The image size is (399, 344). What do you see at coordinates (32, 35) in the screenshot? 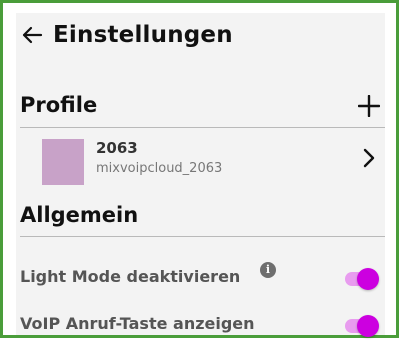
I see `arrow-left-icon` at bounding box center [32, 35].